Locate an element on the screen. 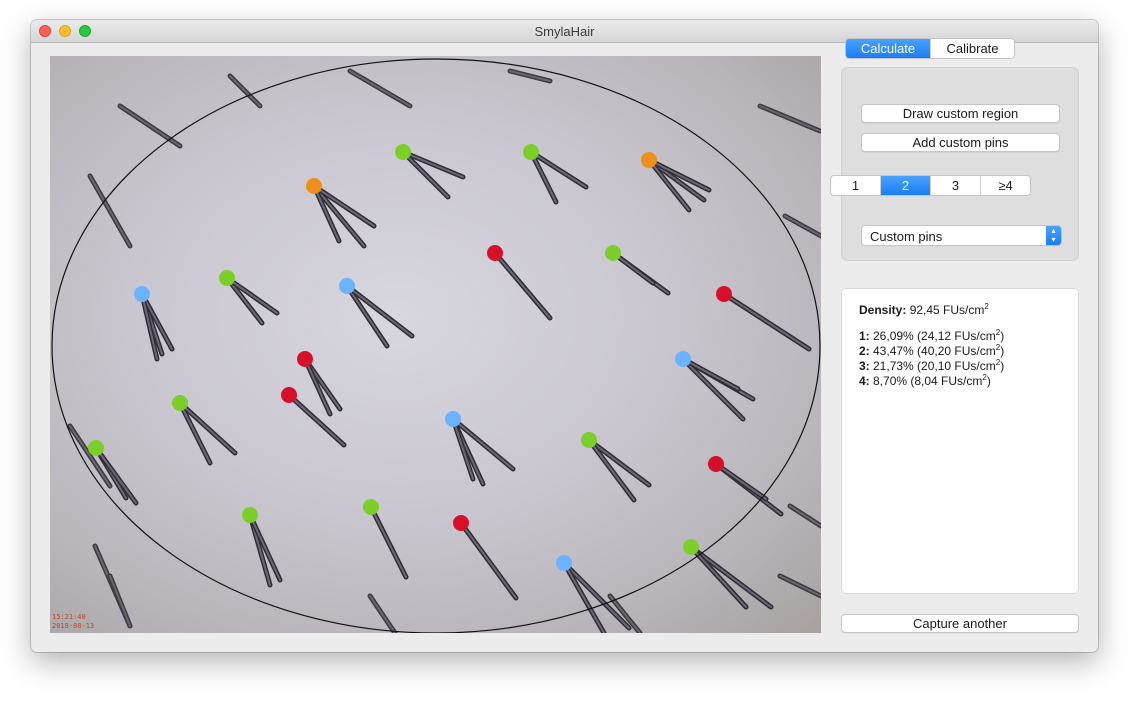 This screenshot has height=709, width=1129. capture-date: 2018-08-13 is located at coordinates (73, 626).